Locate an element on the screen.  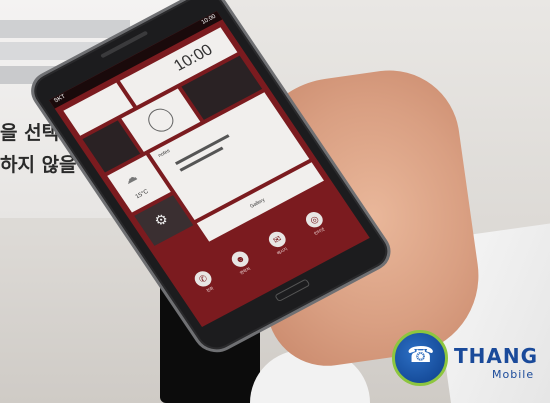
dock-label-contacts: 연락처 is located at coordinates (245, 271).